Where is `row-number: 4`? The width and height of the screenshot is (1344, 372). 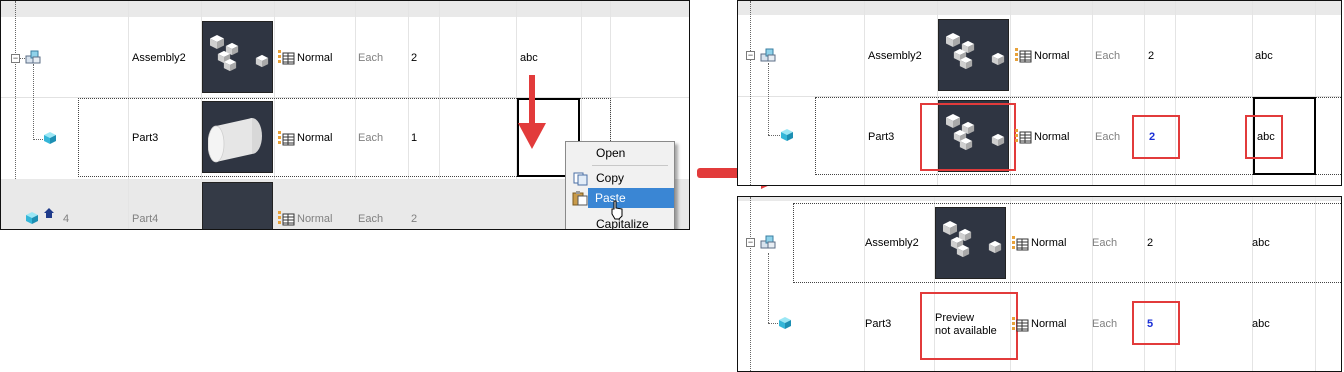 row-number: 4 is located at coordinates (66, 219).